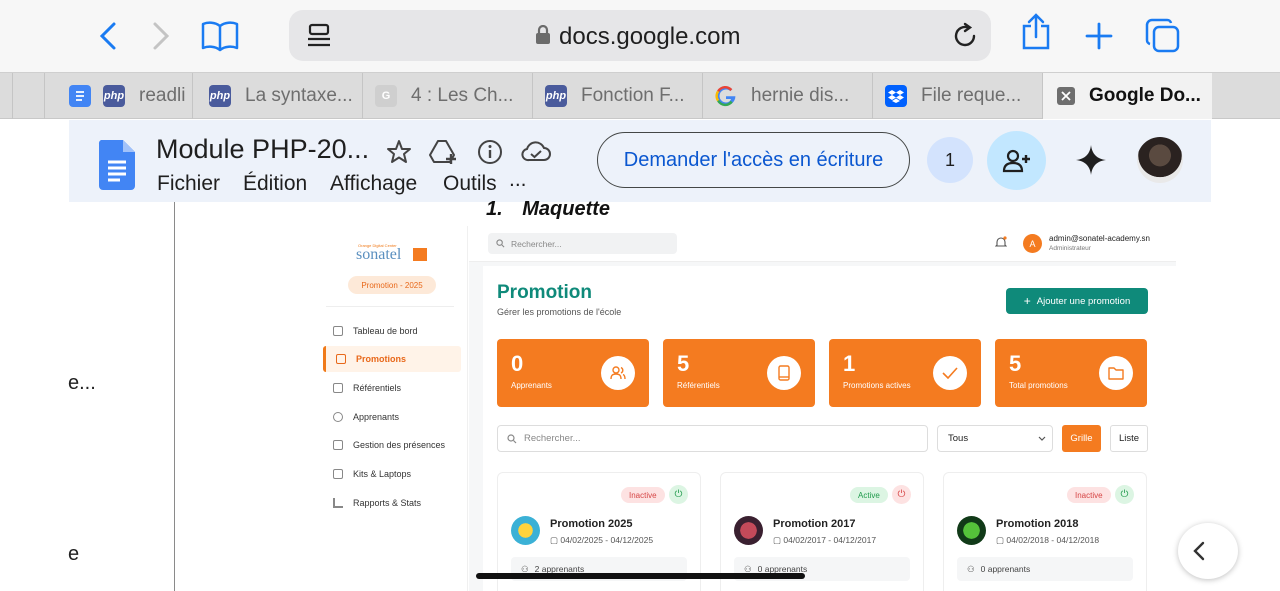 The image size is (1280, 591). I want to click on promotion-pill: Promotion - 2025, so click(392, 285).